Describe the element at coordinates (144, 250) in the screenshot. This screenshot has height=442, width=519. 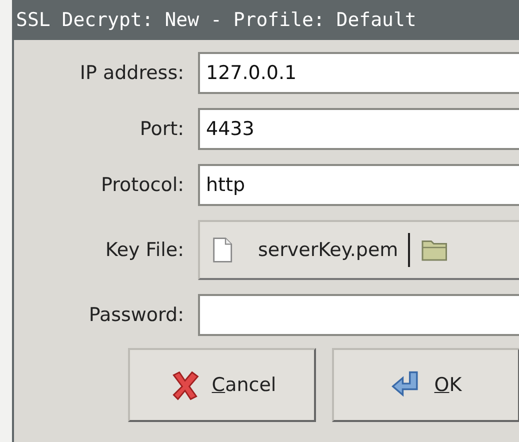
I see `field-label: Key File:` at that location.